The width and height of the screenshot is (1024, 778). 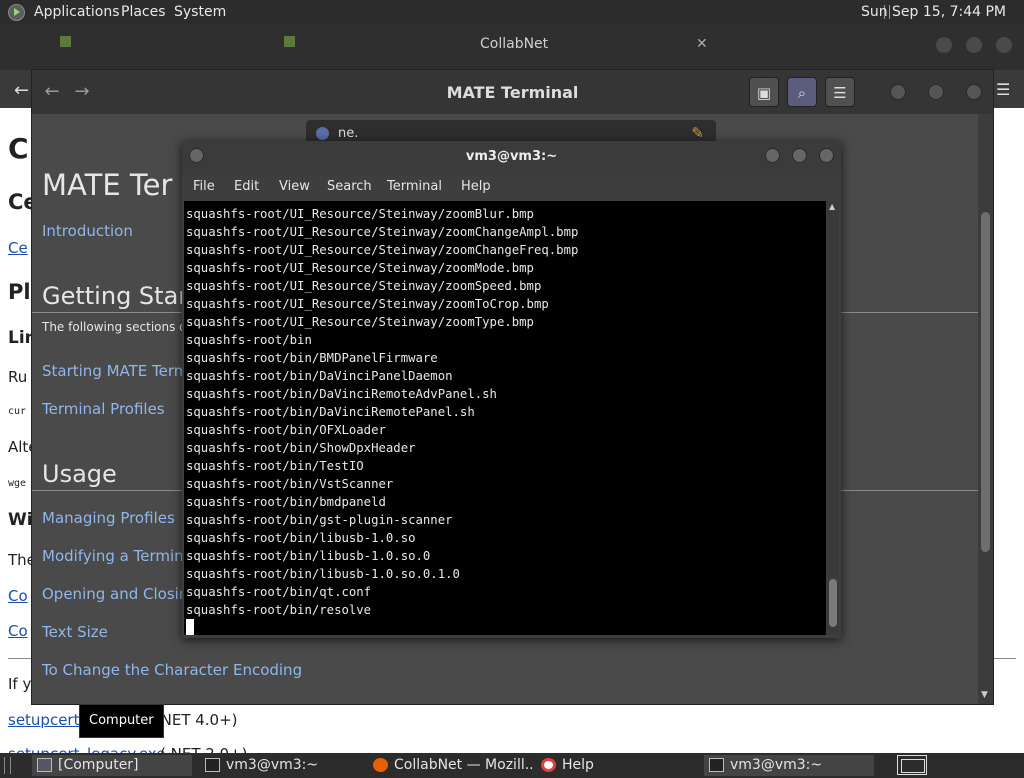 What do you see at coordinates (20, 684) in the screenshot?
I see `page-text: If y` at bounding box center [20, 684].